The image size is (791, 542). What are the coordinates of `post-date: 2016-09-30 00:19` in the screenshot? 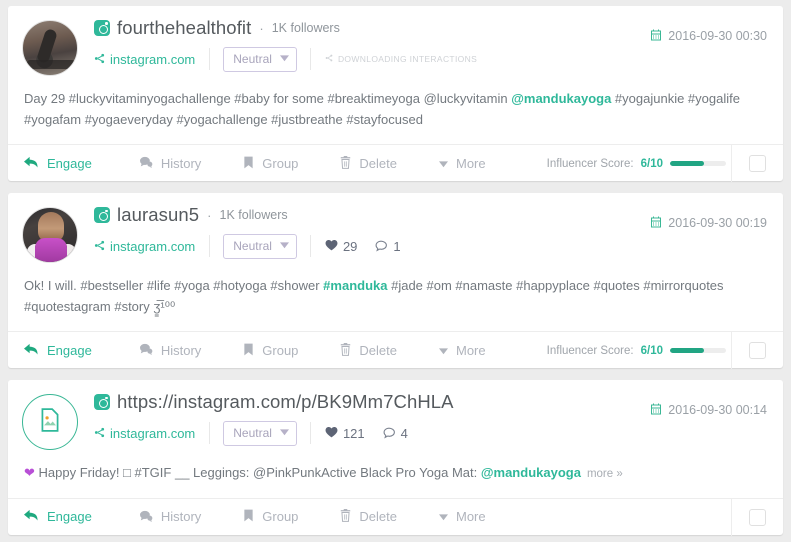 It's located at (708, 223).